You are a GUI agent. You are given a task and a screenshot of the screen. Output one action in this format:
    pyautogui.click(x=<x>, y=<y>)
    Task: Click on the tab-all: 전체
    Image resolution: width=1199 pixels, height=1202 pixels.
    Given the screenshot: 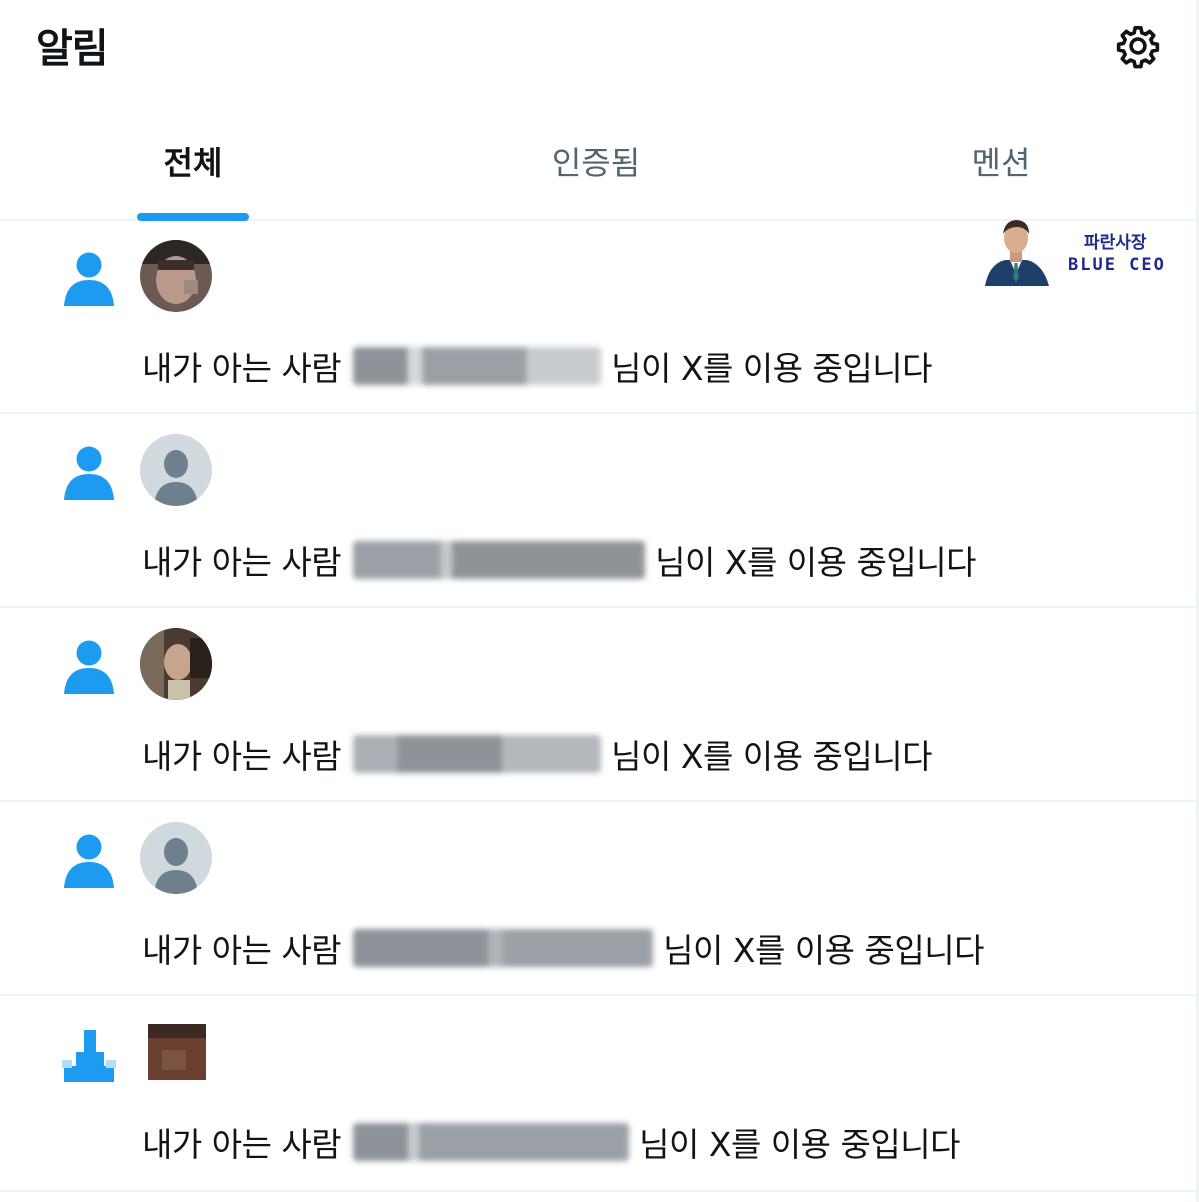 What is the action you would take?
    pyautogui.click(x=193, y=160)
    